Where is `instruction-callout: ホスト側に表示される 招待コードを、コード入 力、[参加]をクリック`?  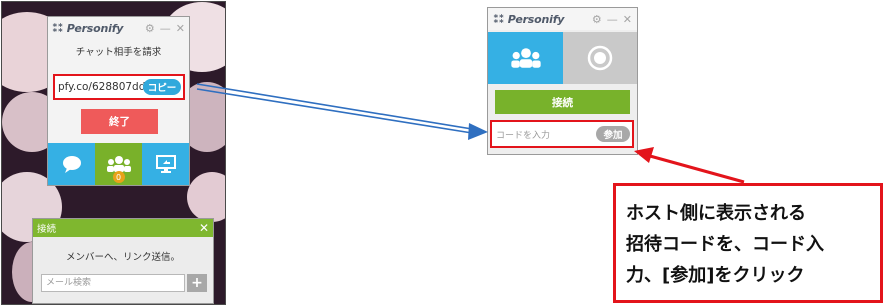
instruction-callout: ホスト側に表示される 招待コードを、コード入 力、[参加]をクリック is located at coordinates (748, 243).